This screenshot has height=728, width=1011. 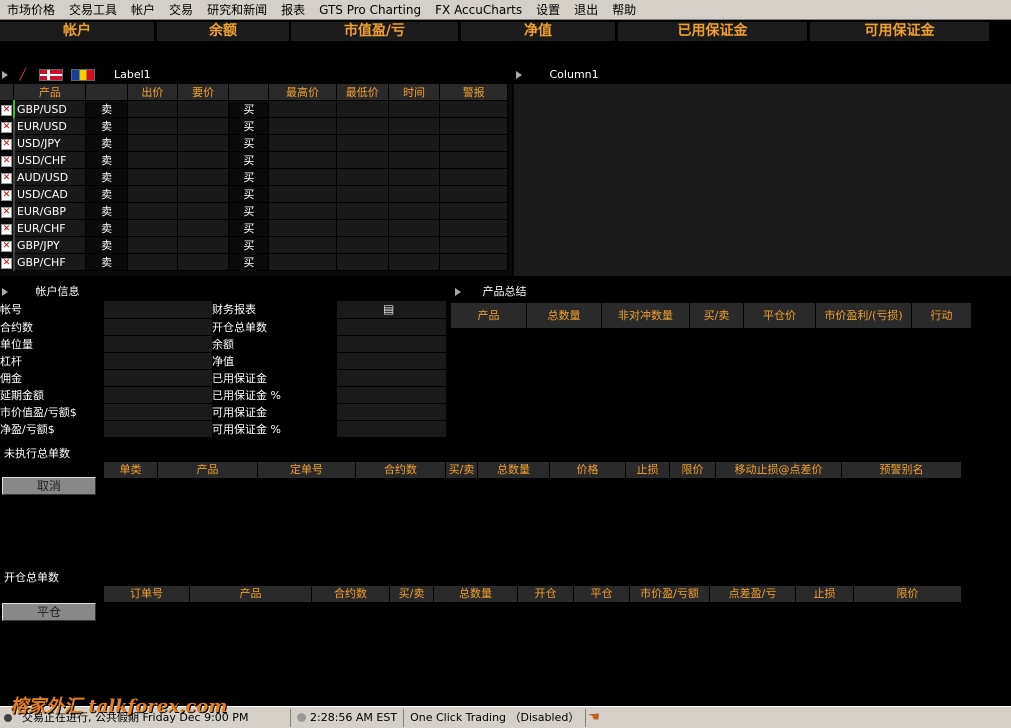 What do you see at coordinates (49, 486) in the screenshot?
I see `cancel-button: 取消` at bounding box center [49, 486].